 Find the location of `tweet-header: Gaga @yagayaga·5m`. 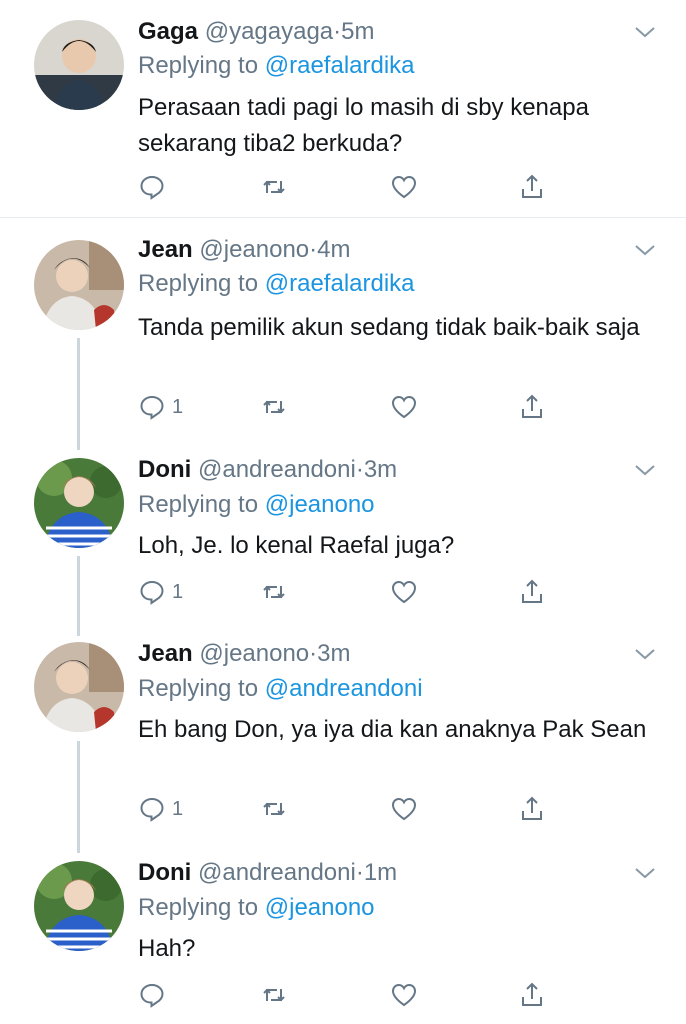

tweet-header: Gaga @yagayaga·5m is located at coordinates (256, 32).